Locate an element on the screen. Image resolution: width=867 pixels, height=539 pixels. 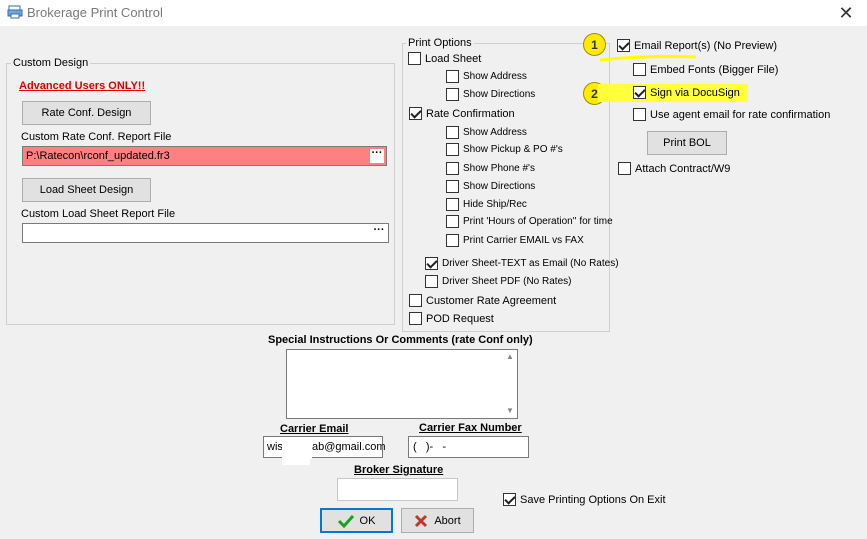
app-icon is located at coordinates (15, 12).